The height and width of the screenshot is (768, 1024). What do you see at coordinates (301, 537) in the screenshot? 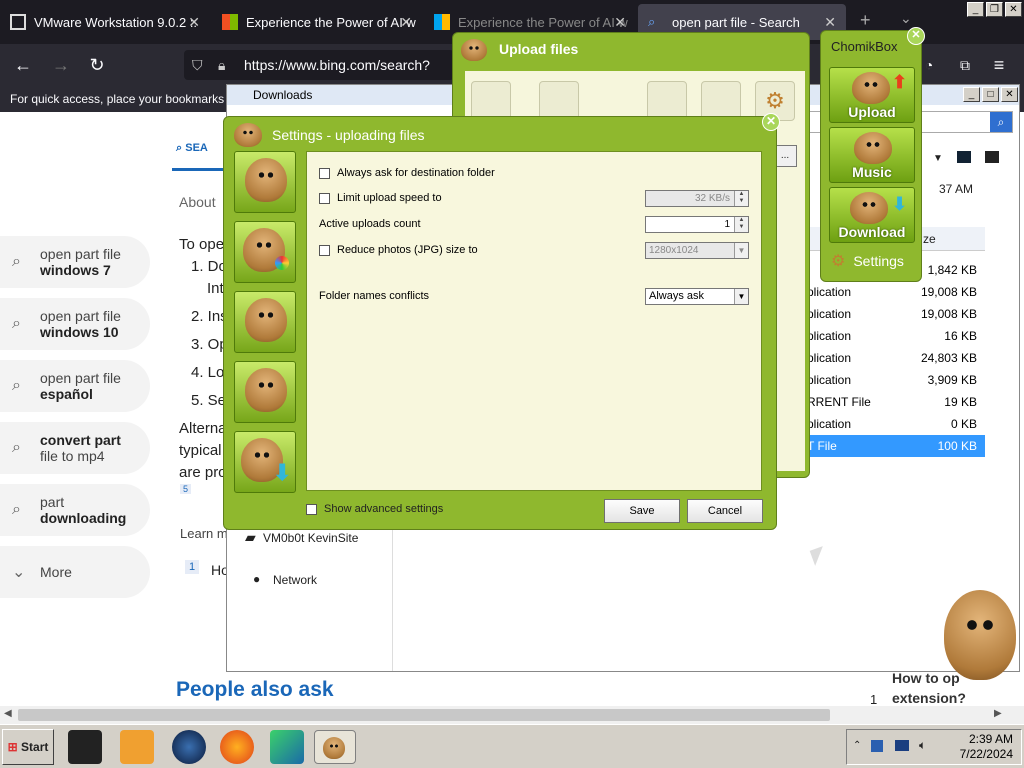
I see `nav-item-site: ▰ VM0b0t KevinSite` at bounding box center [301, 537].